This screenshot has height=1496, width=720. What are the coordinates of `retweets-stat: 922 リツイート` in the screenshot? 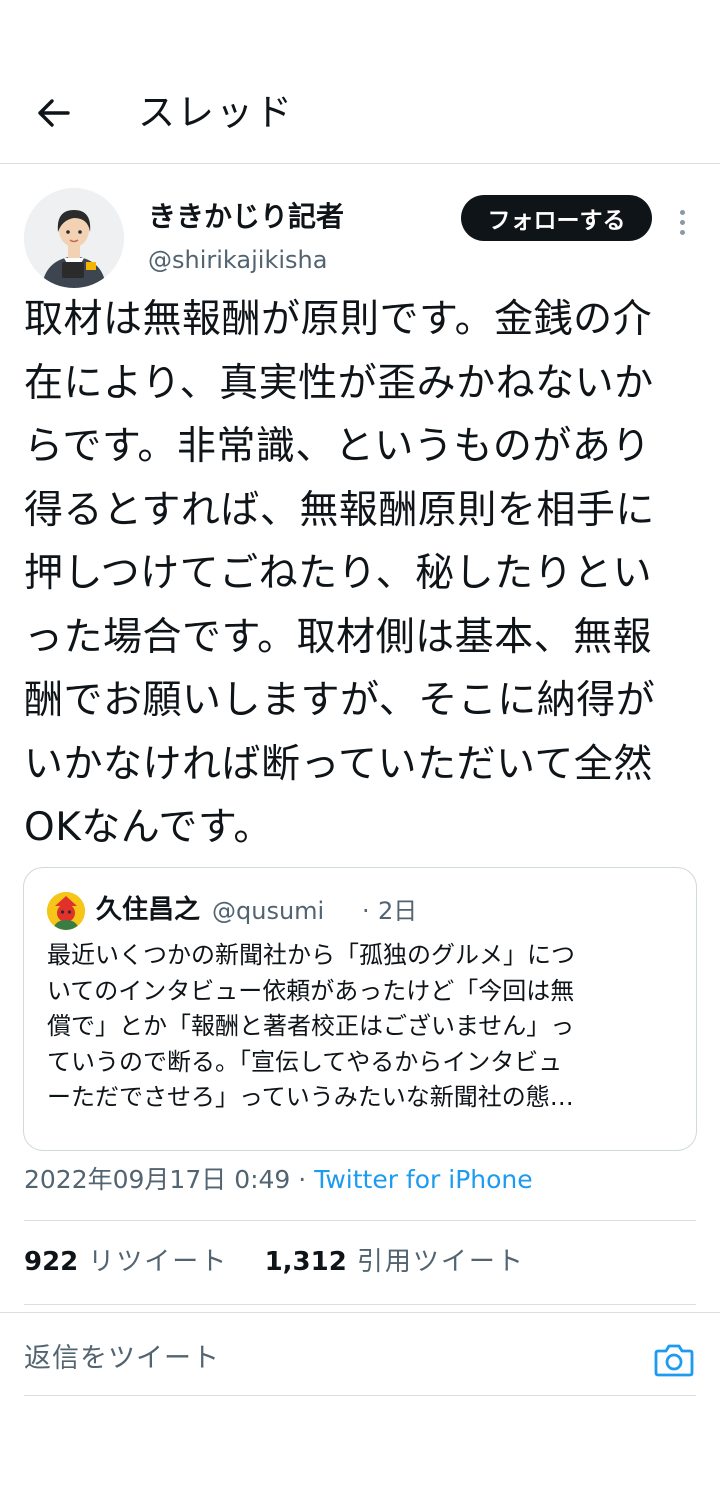 It's located at (126, 1262).